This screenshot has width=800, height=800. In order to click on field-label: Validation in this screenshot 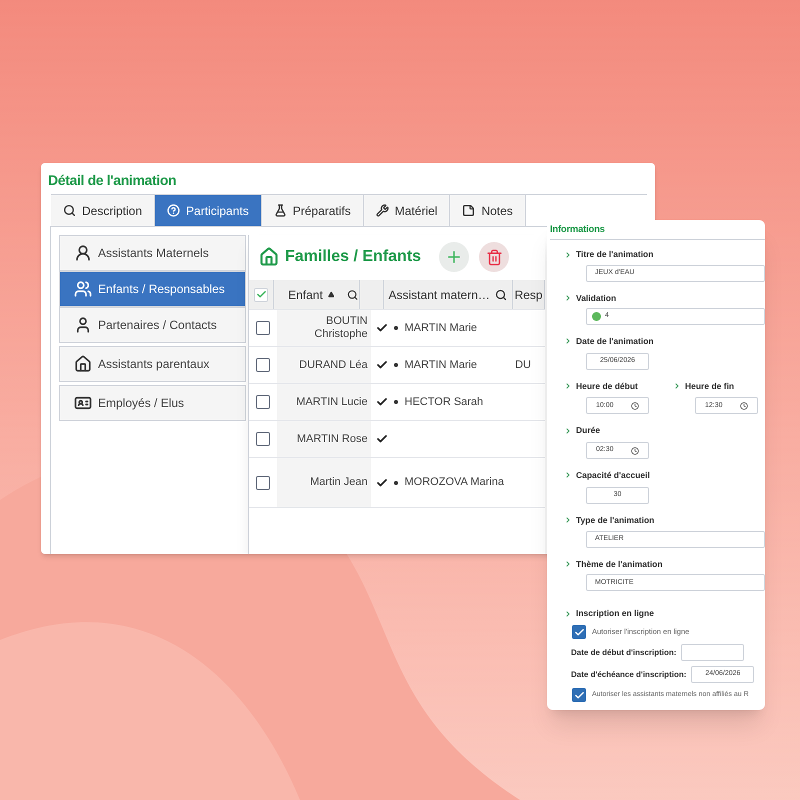, I will do `click(596, 298)`.